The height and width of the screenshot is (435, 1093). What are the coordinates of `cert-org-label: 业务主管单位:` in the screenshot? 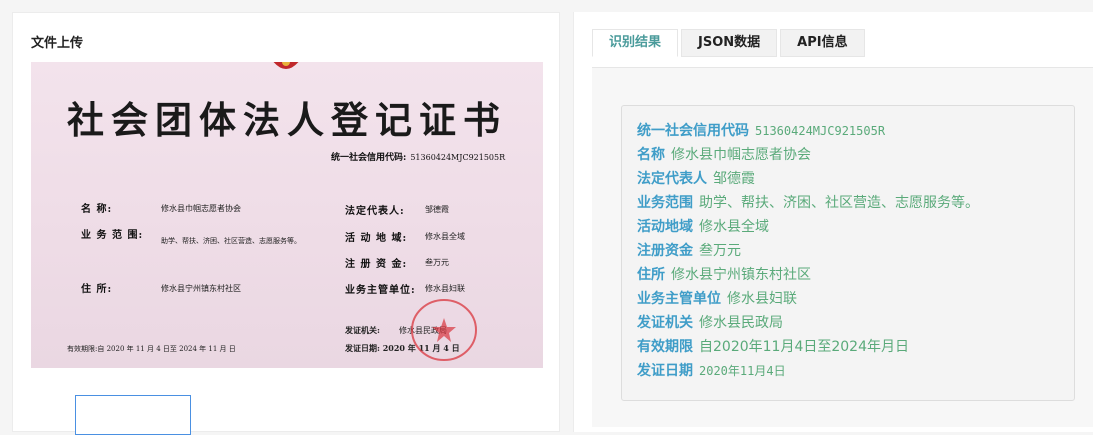 It's located at (380, 290).